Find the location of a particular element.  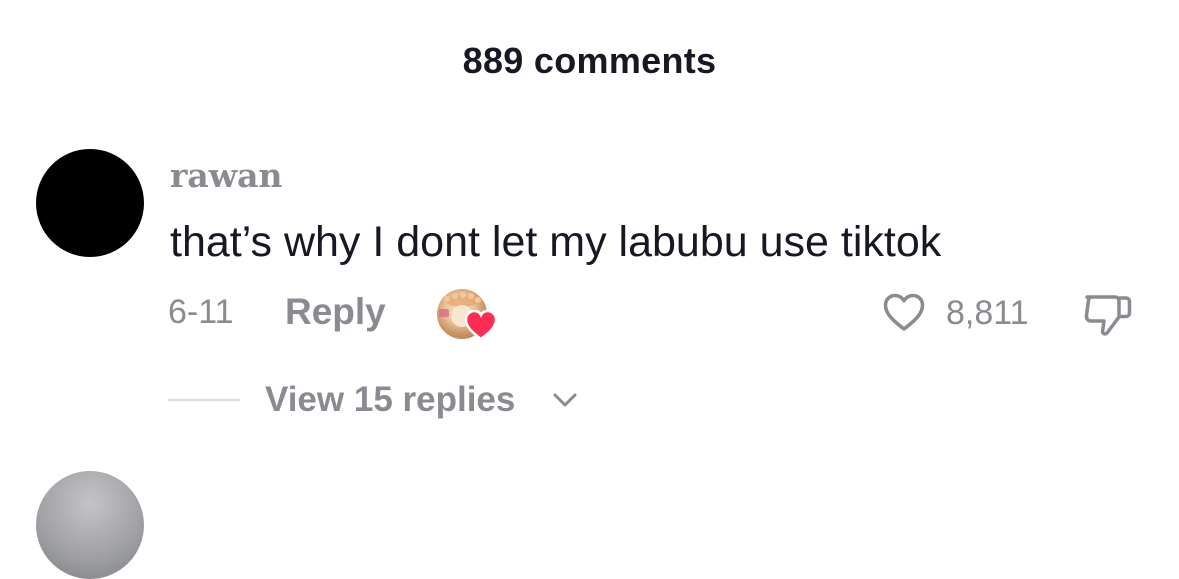

comment-username: rawan is located at coordinates (226, 175).